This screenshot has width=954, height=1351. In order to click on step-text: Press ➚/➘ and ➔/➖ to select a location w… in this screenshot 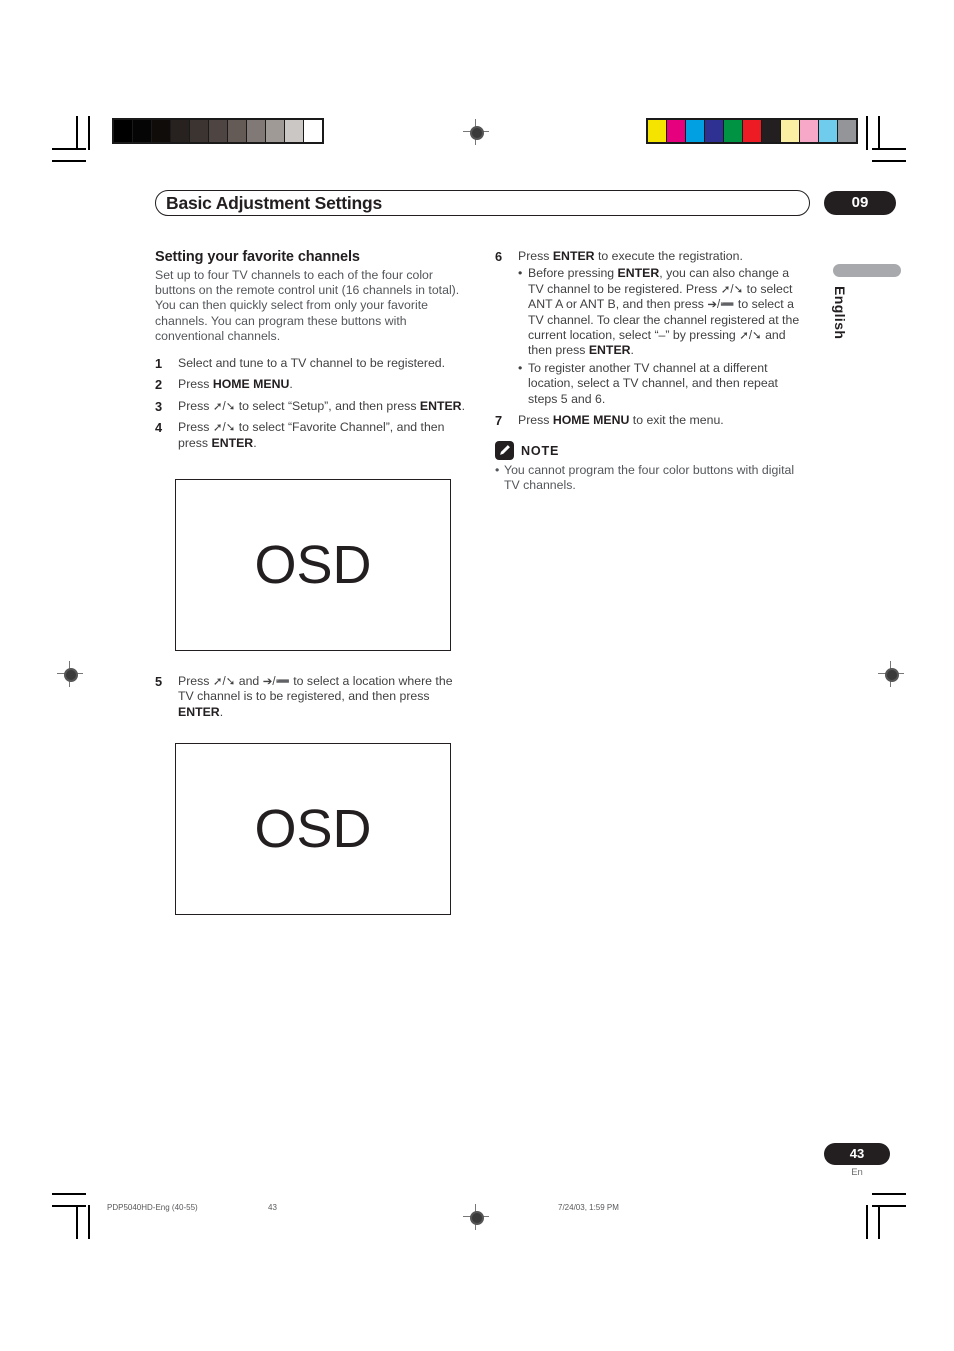, I will do `click(315, 696)`.